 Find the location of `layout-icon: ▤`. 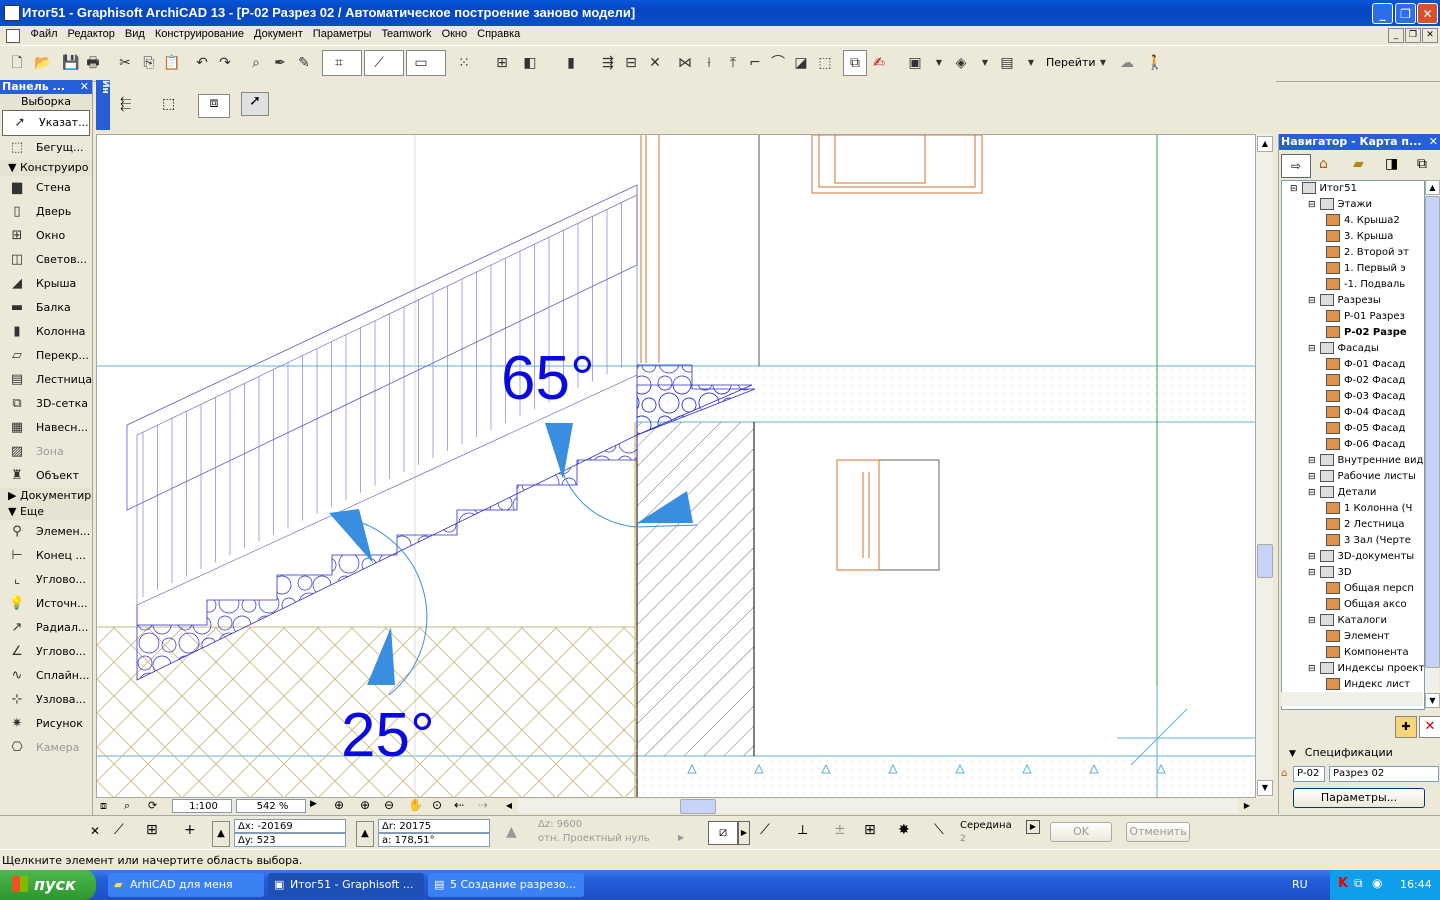

layout-icon: ▤ is located at coordinates (1007, 63).